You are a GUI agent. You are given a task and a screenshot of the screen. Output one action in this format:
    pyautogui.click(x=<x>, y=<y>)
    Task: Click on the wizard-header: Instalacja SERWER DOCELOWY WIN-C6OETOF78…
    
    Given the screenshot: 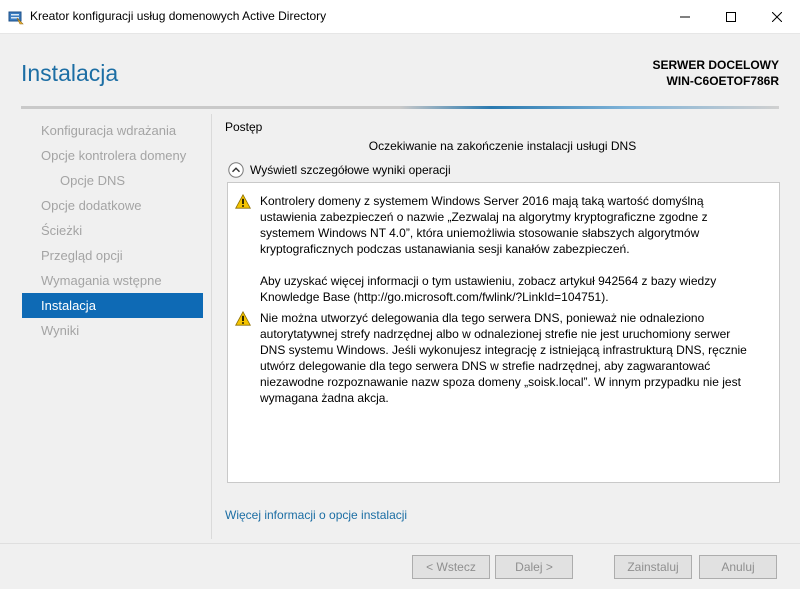 What is the action you would take?
    pyautogui.click(x=400, y=72)
    